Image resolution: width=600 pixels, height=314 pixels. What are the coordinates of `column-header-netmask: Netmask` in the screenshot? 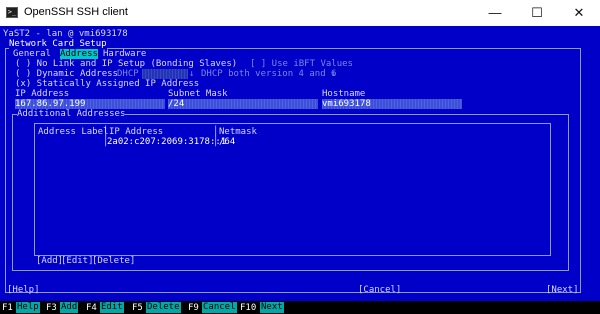 It's located at (238, 132).